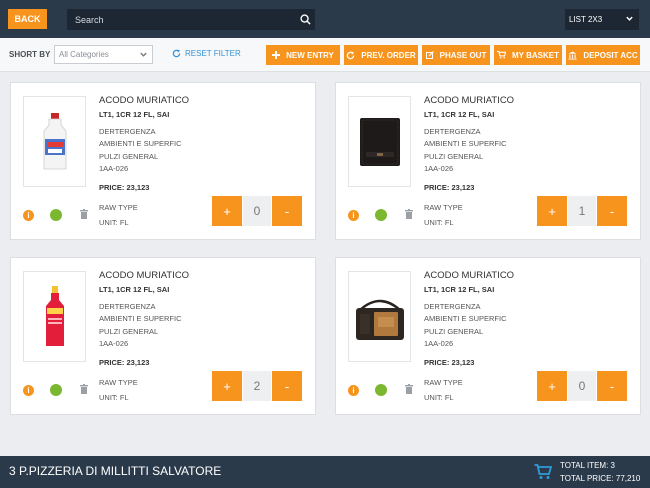 The image size is (650, 488). I want to click on quantity-value: 2, so click(257, 386).